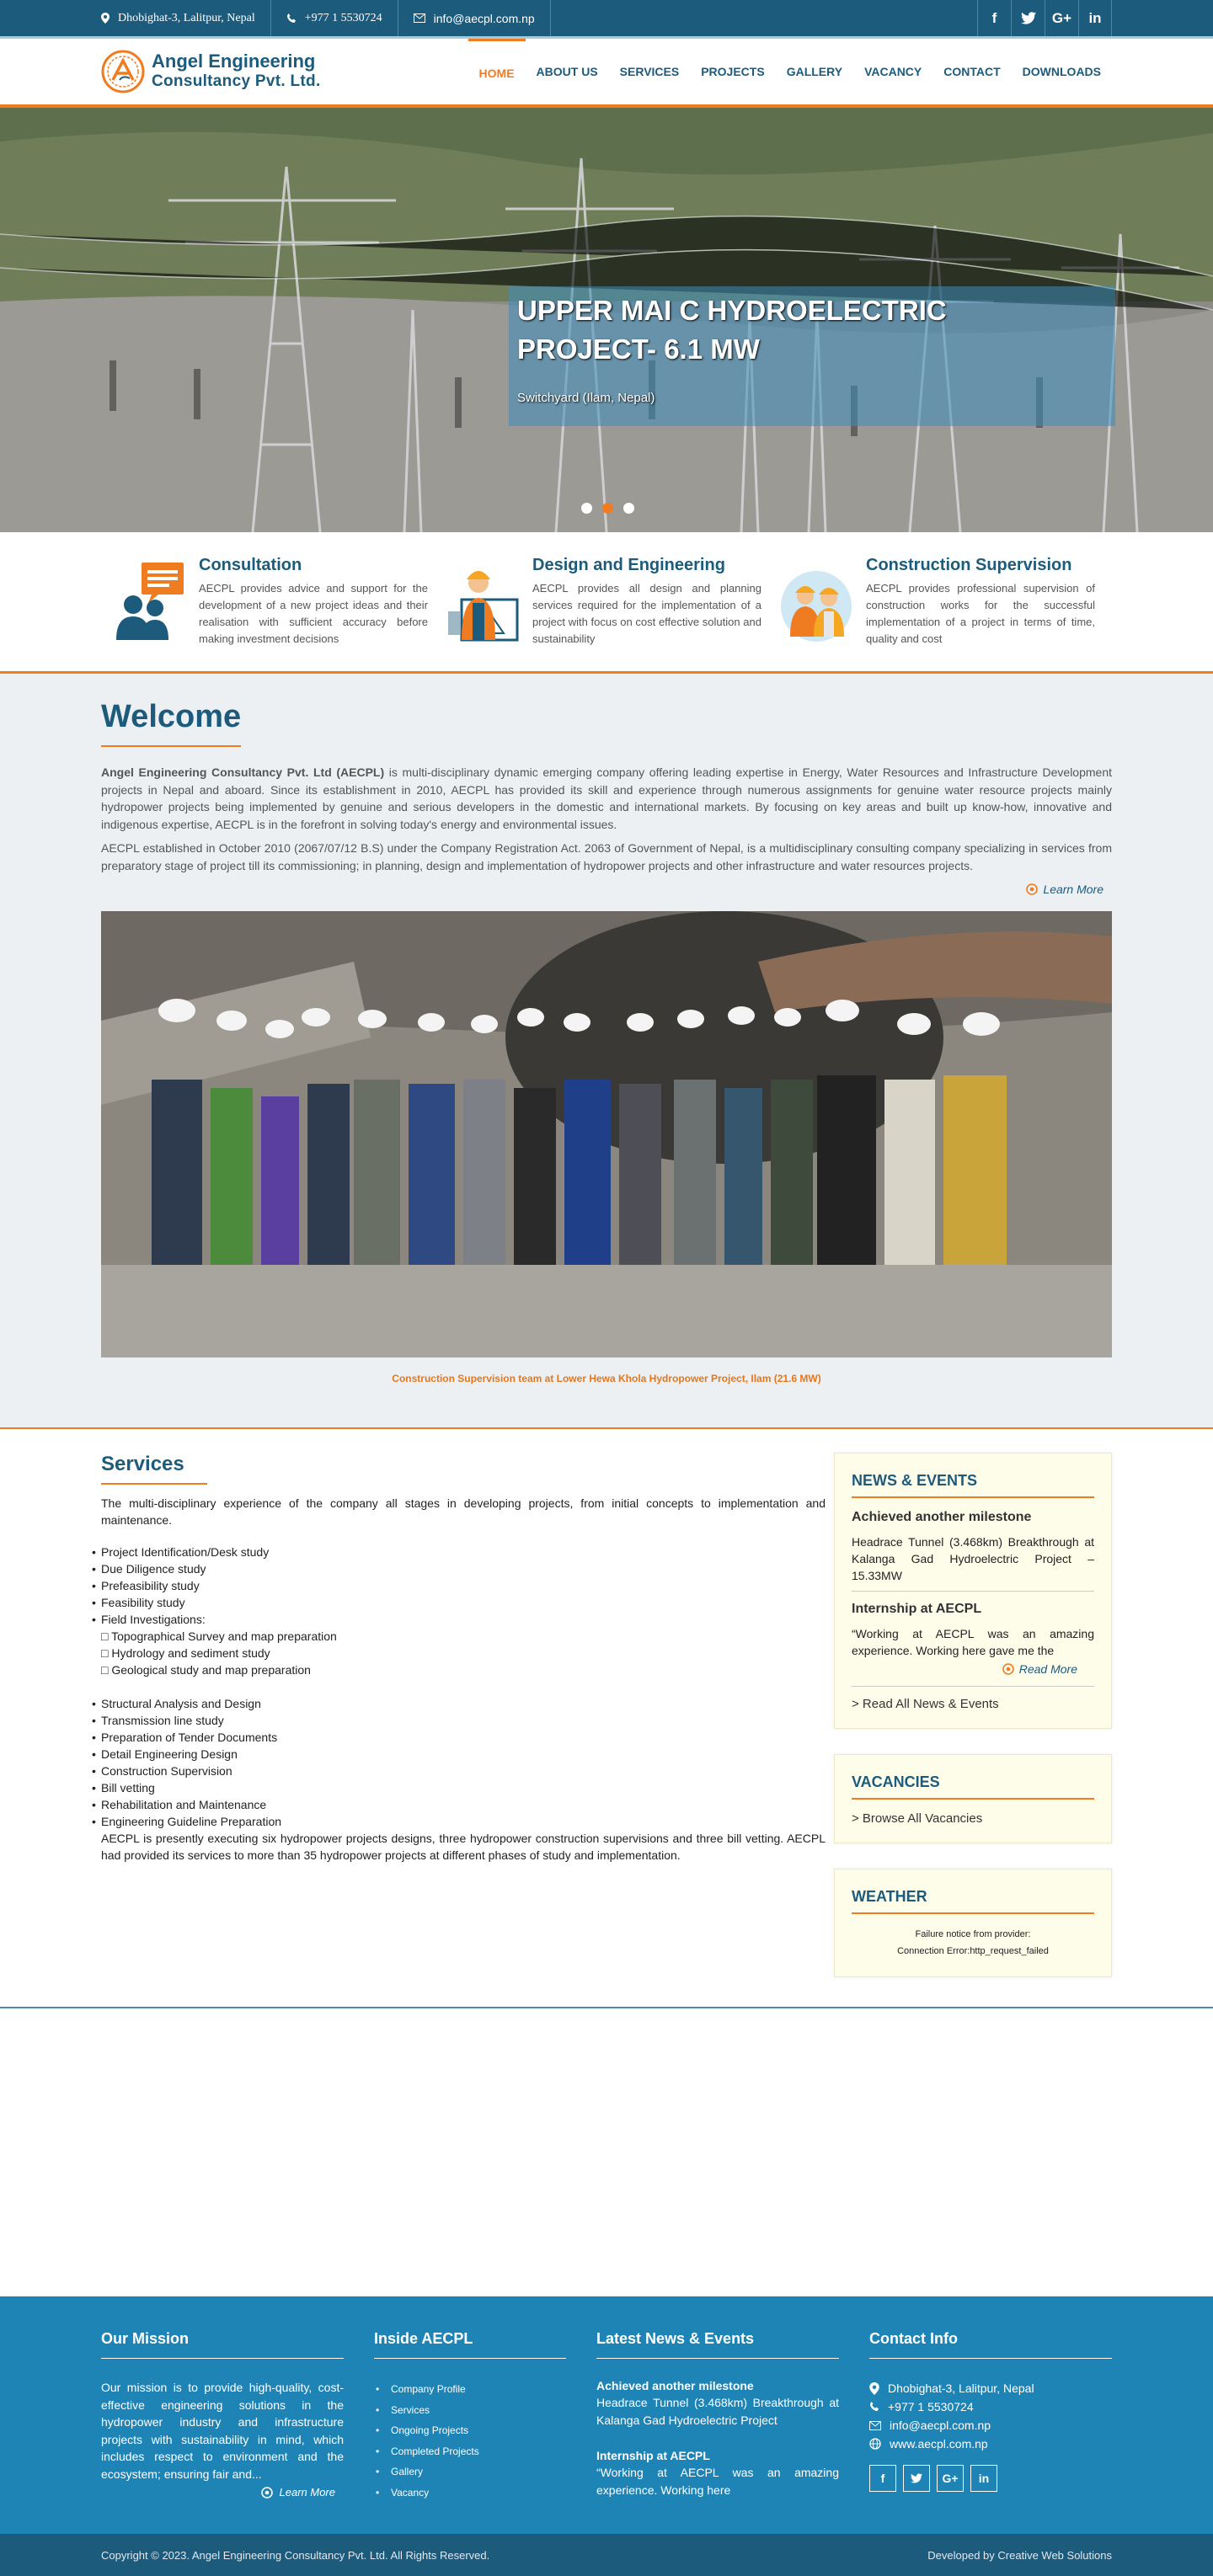 This screenshot has height=2576, width=1213. What do you see at coordinates (973, 1934) in the screenshot?
I see `weather-error-line-1: Failure notice from provider:` at bounding box center [973, 1934].